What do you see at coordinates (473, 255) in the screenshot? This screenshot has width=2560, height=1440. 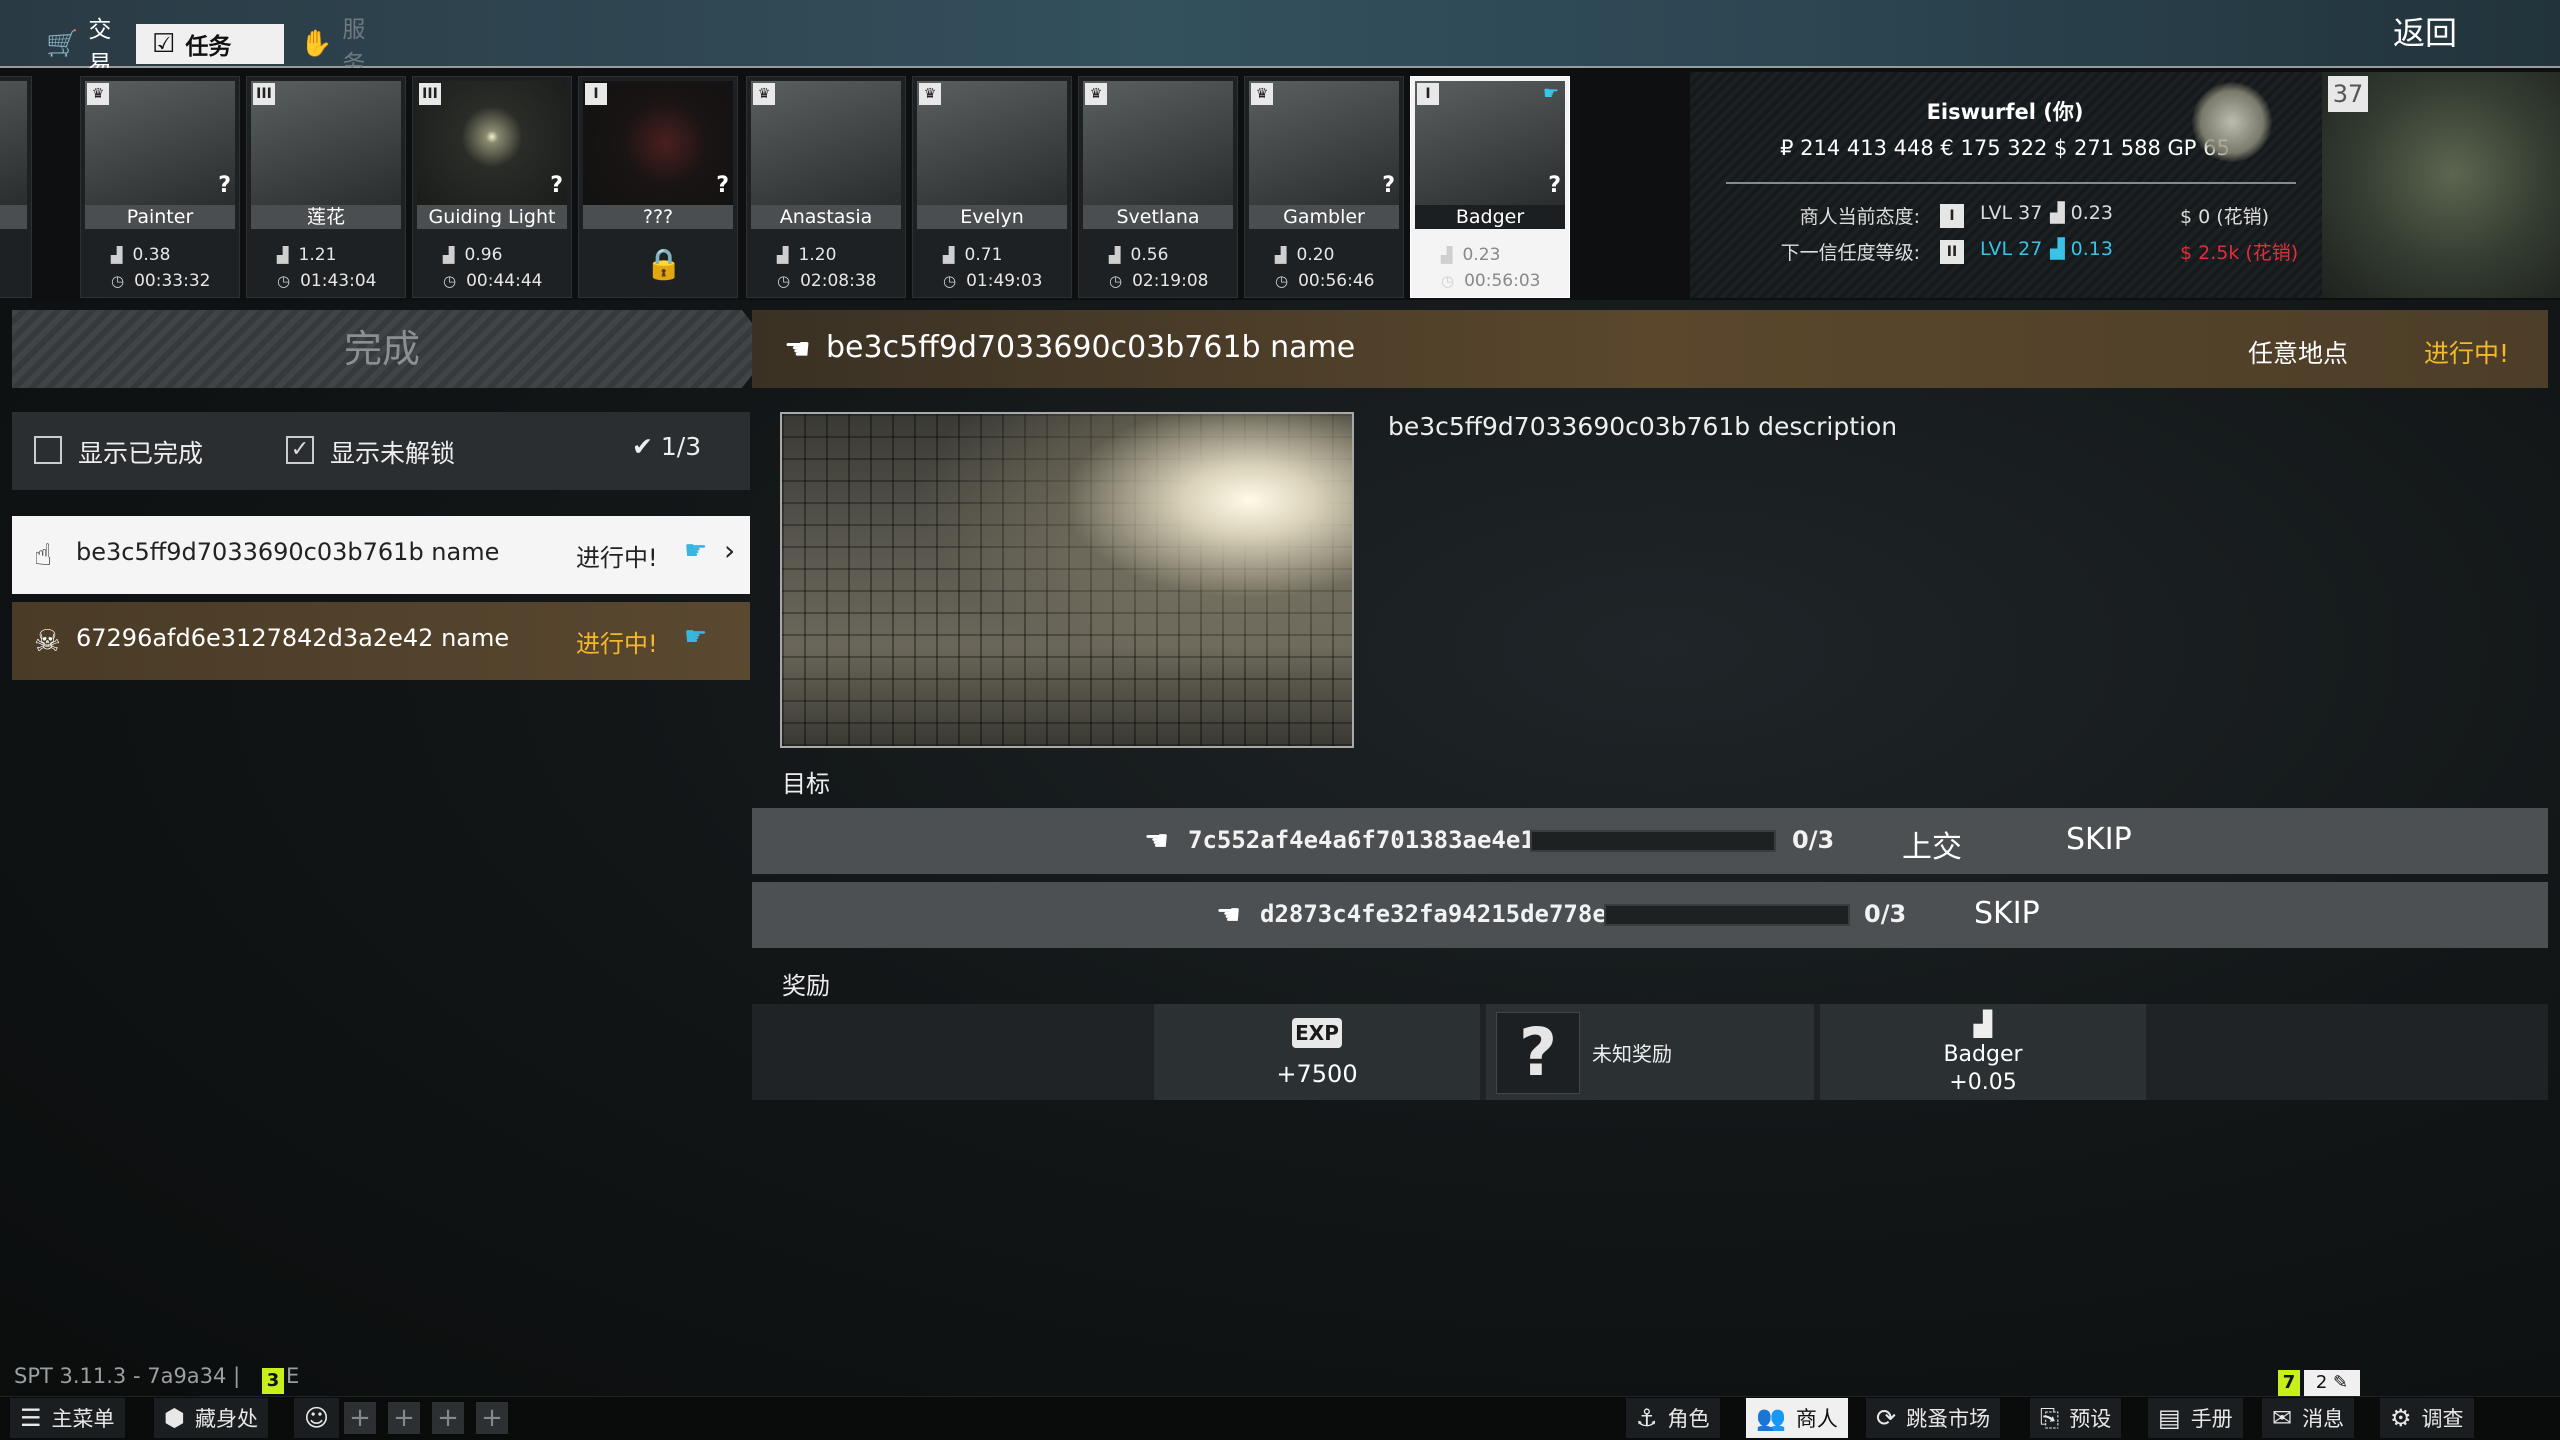 I see `trader-standing: ▟ 0.96` at bounding box center [473, 255].